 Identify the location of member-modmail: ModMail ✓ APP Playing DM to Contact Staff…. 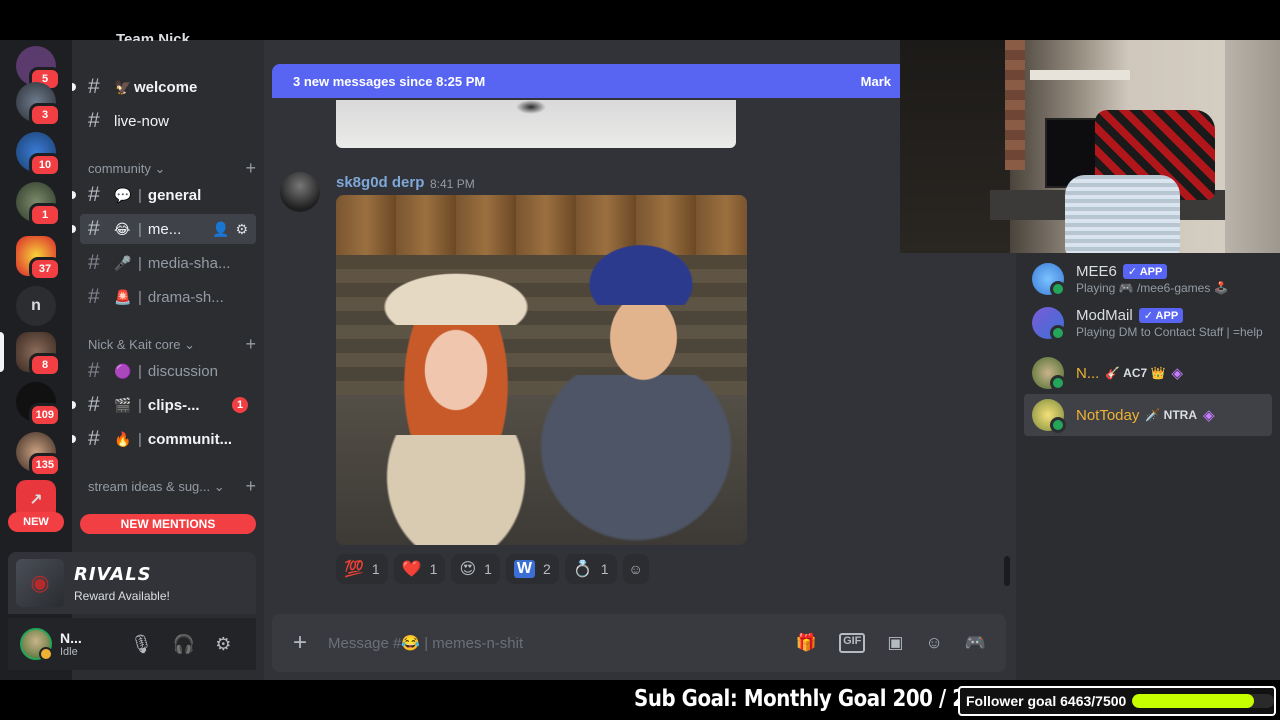
(1148, 323).